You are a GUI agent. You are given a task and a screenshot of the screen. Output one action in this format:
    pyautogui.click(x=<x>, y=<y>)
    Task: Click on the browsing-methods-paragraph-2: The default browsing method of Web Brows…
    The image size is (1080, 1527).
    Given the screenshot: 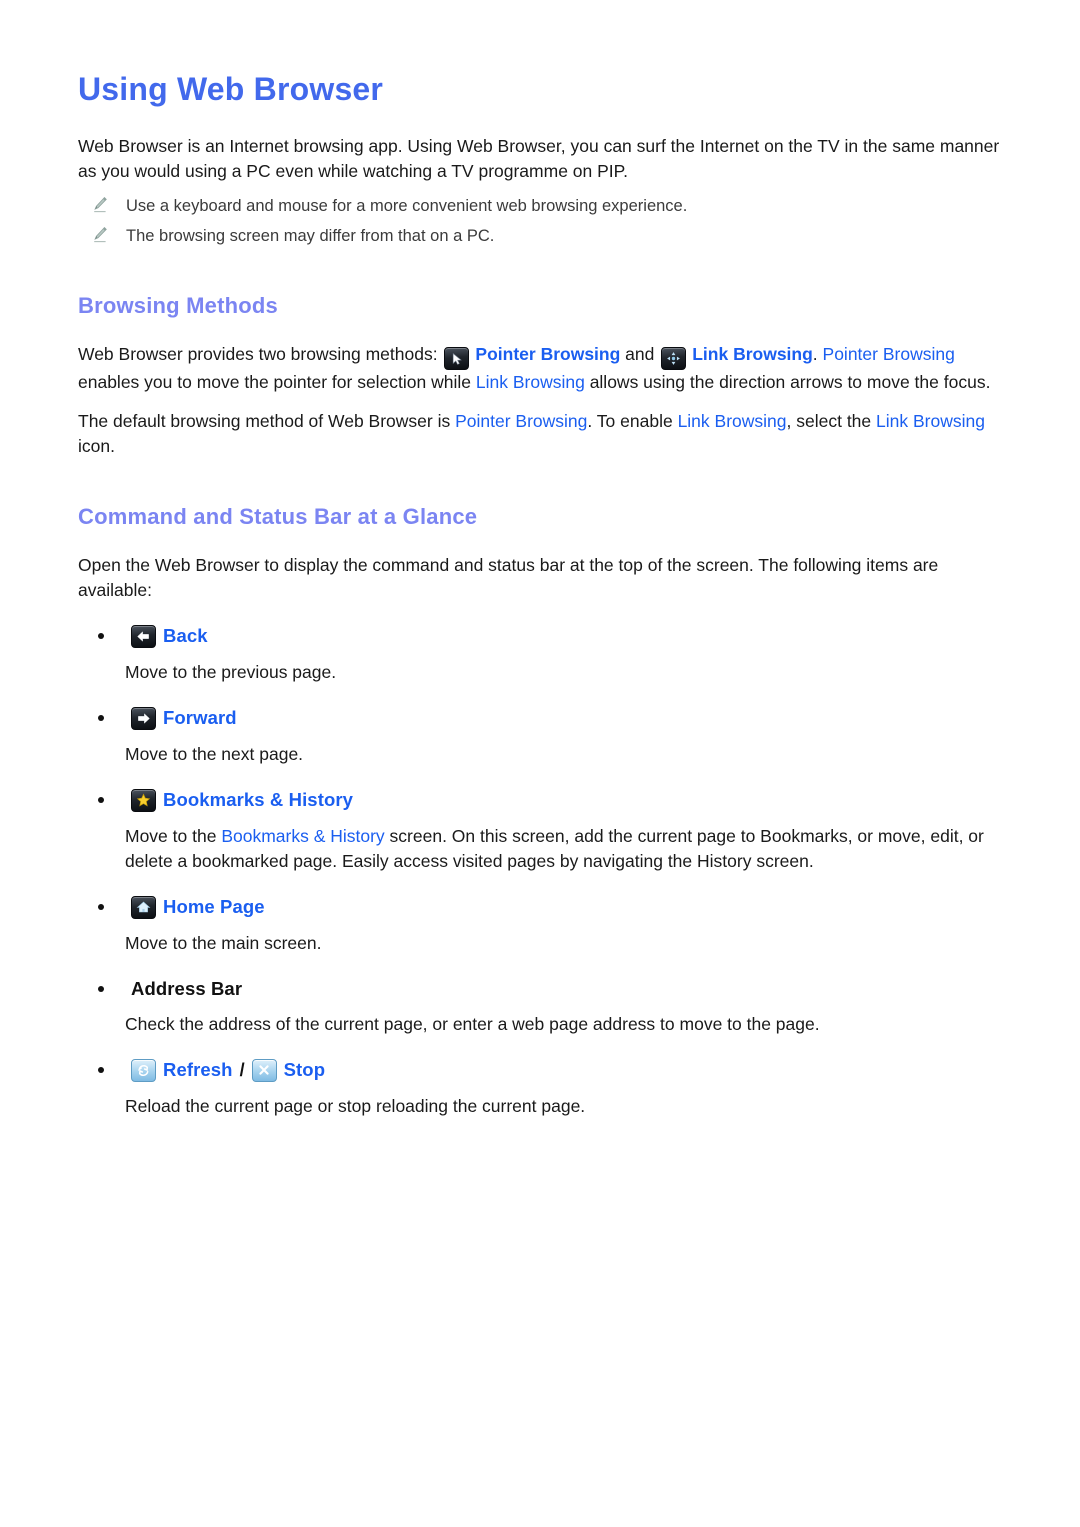 What is the action you would take?
    pyautogui.click(x=540, y=434)
    